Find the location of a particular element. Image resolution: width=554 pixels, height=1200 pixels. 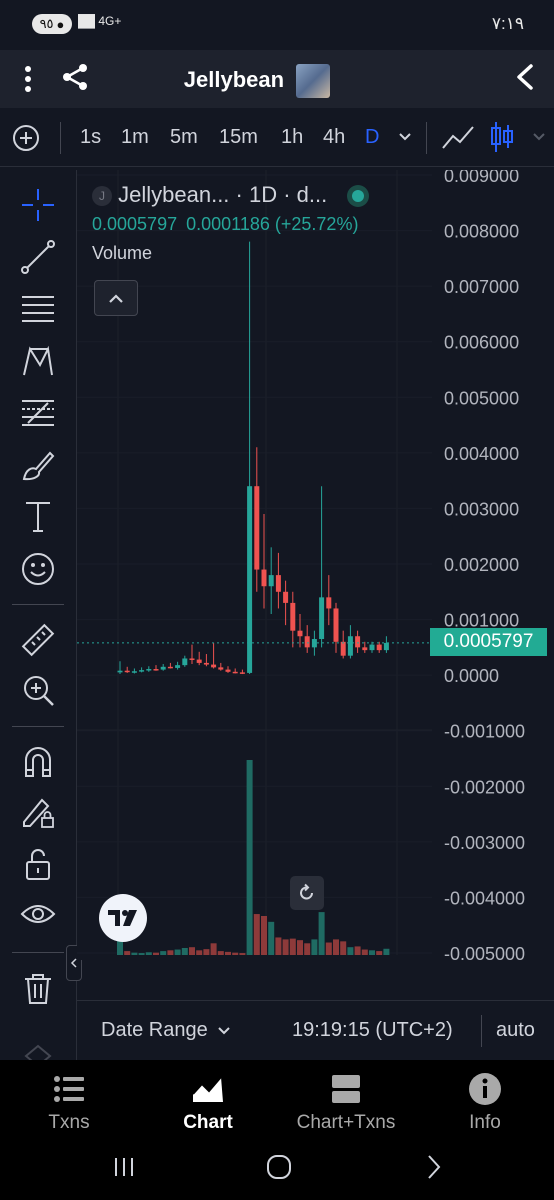

timezone-clock: 19:19:15 (UTC+2) is located at coordinates (372, 1030).